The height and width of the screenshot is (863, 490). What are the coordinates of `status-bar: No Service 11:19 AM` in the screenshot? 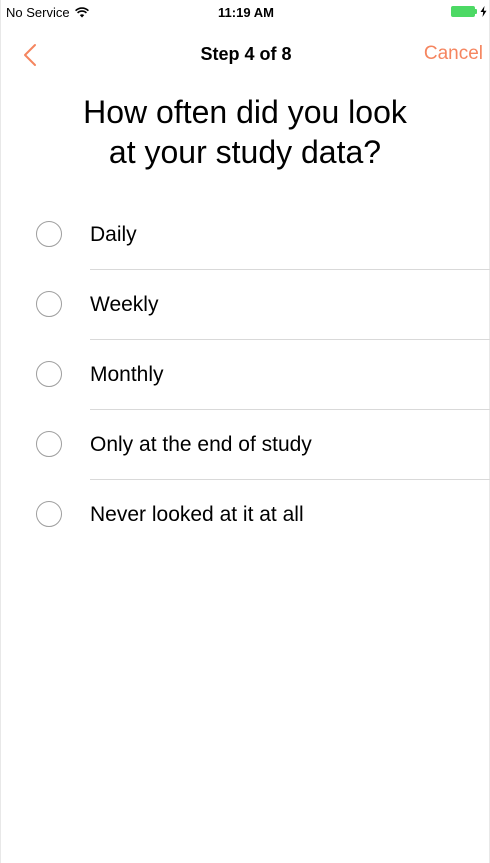 It's located at (245, 13).